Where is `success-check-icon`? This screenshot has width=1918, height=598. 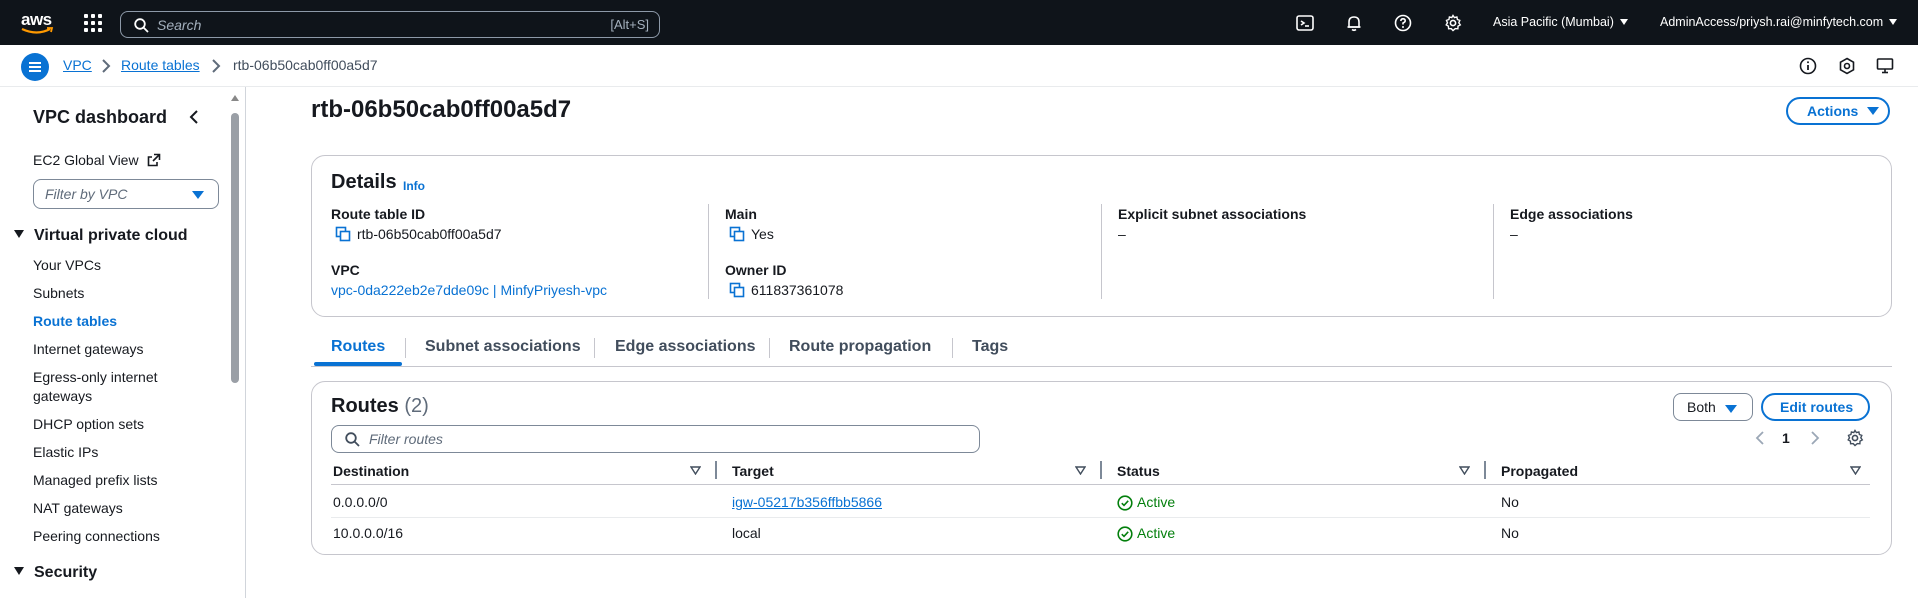 success-check-icon is located at coordinates (1125, 534).